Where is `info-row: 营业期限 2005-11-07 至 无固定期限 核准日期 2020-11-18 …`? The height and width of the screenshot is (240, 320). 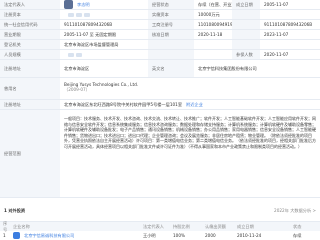 info-row: 营业期限 2005-11-07 至 无固定期限 核准日期 2020-11-18 … is located at coordinates (160, 35).